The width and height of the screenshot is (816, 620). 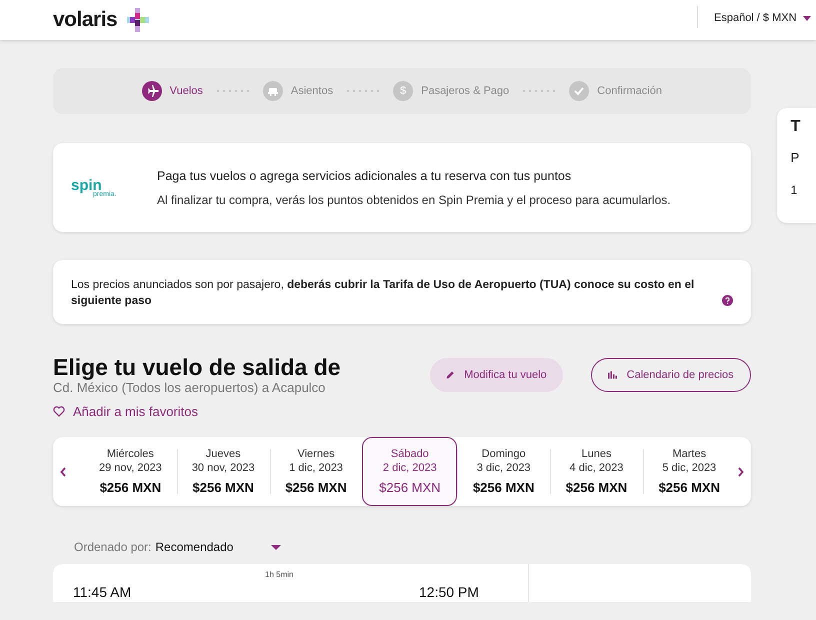 What do you see at coordinates (762, 18) in the screenshot?
I see `language-currency-selector: Español / $ MXN` at bounding box center [762, 18].